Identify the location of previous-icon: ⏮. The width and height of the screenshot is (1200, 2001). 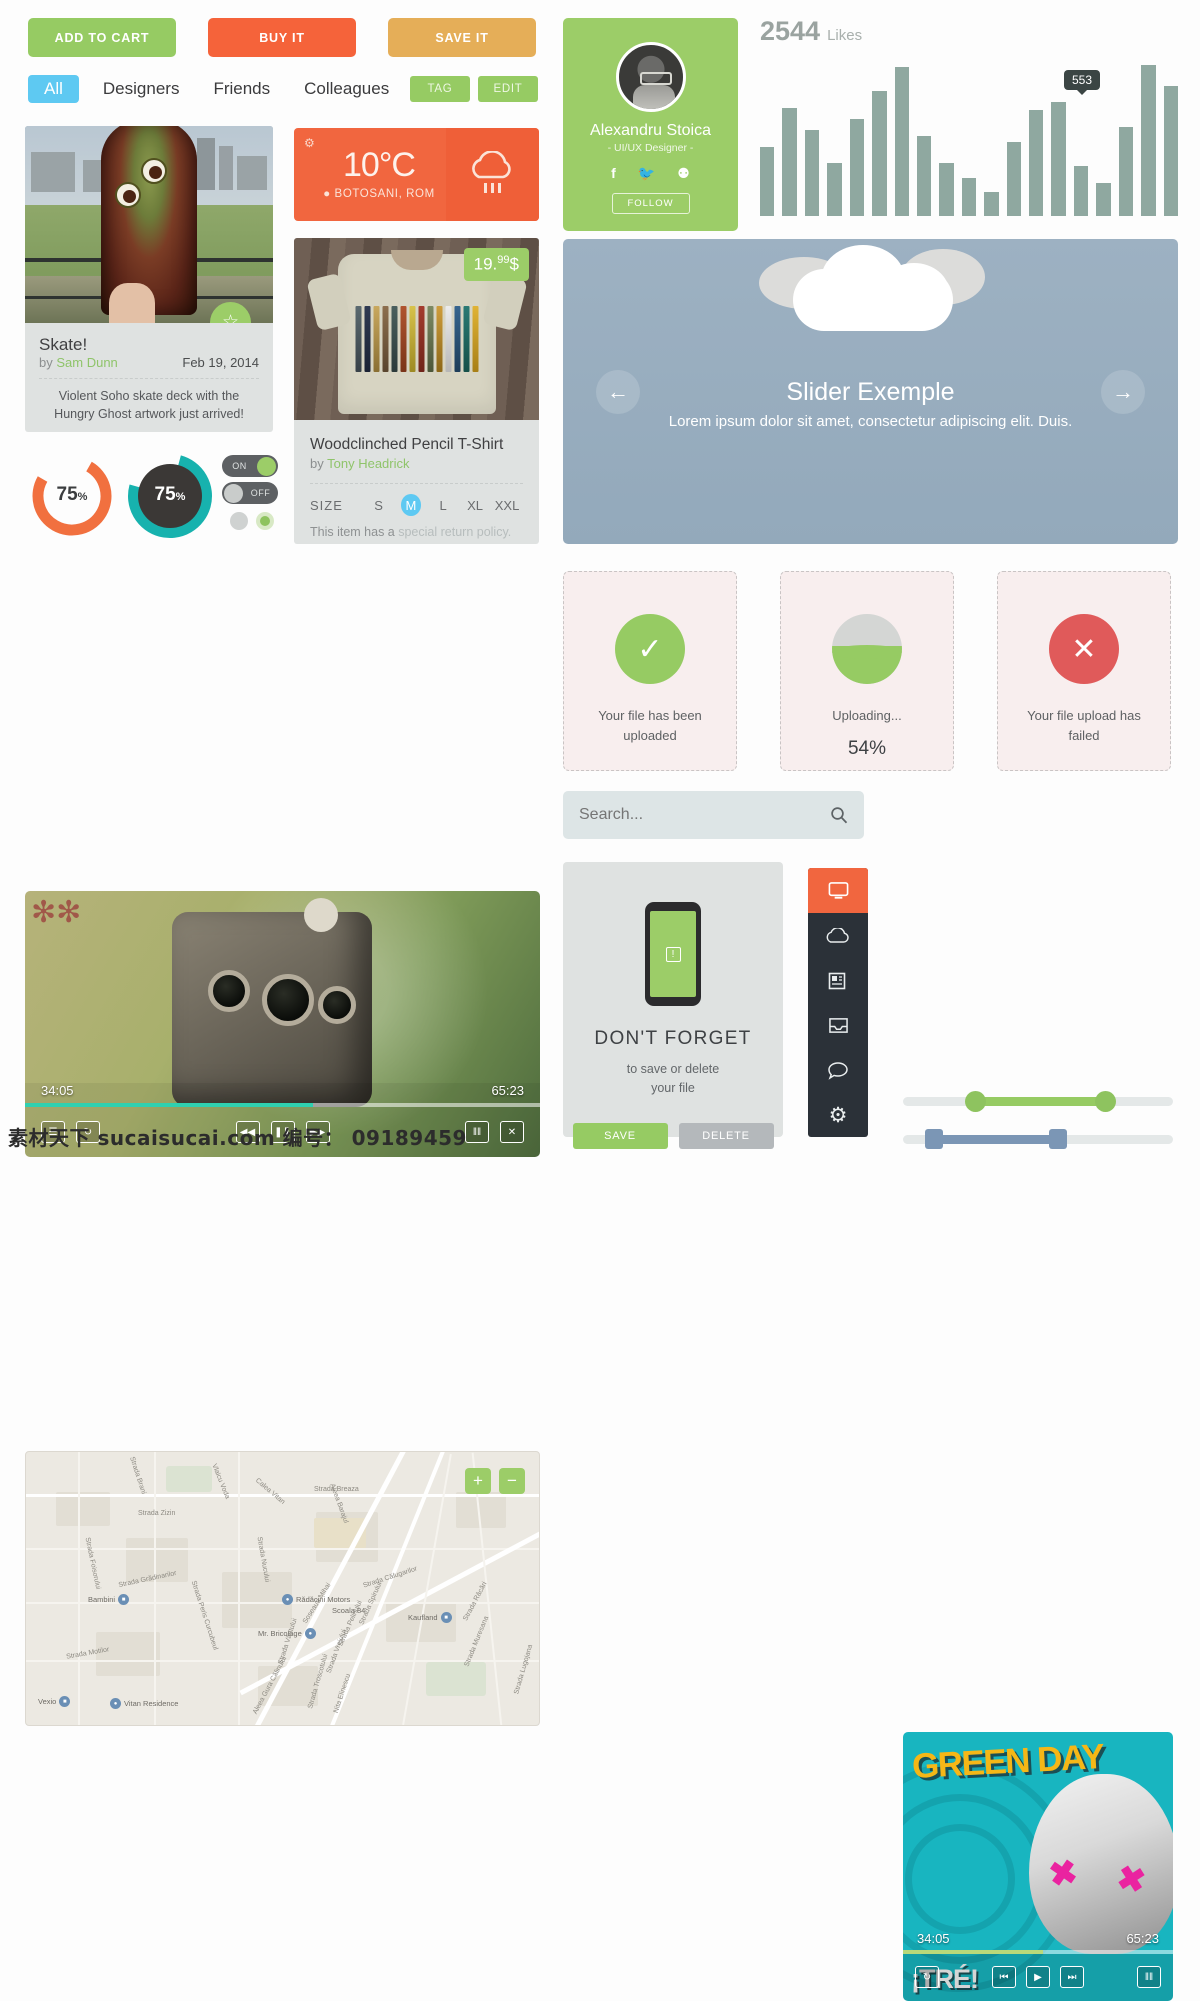
(1004, 1977).